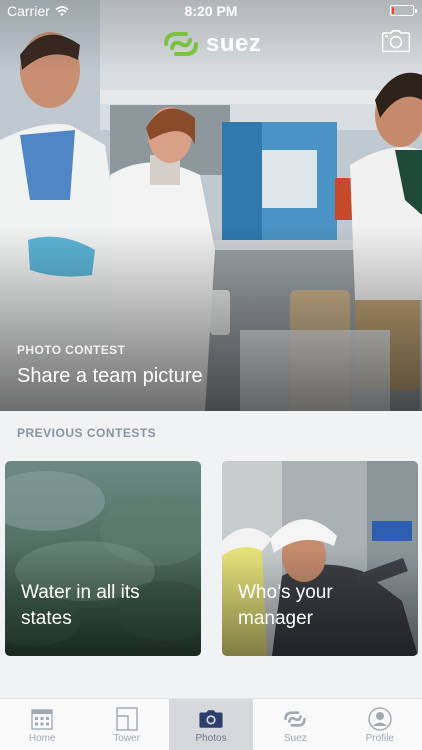  I want to click on tab-label: Profile, so click(379, 738).